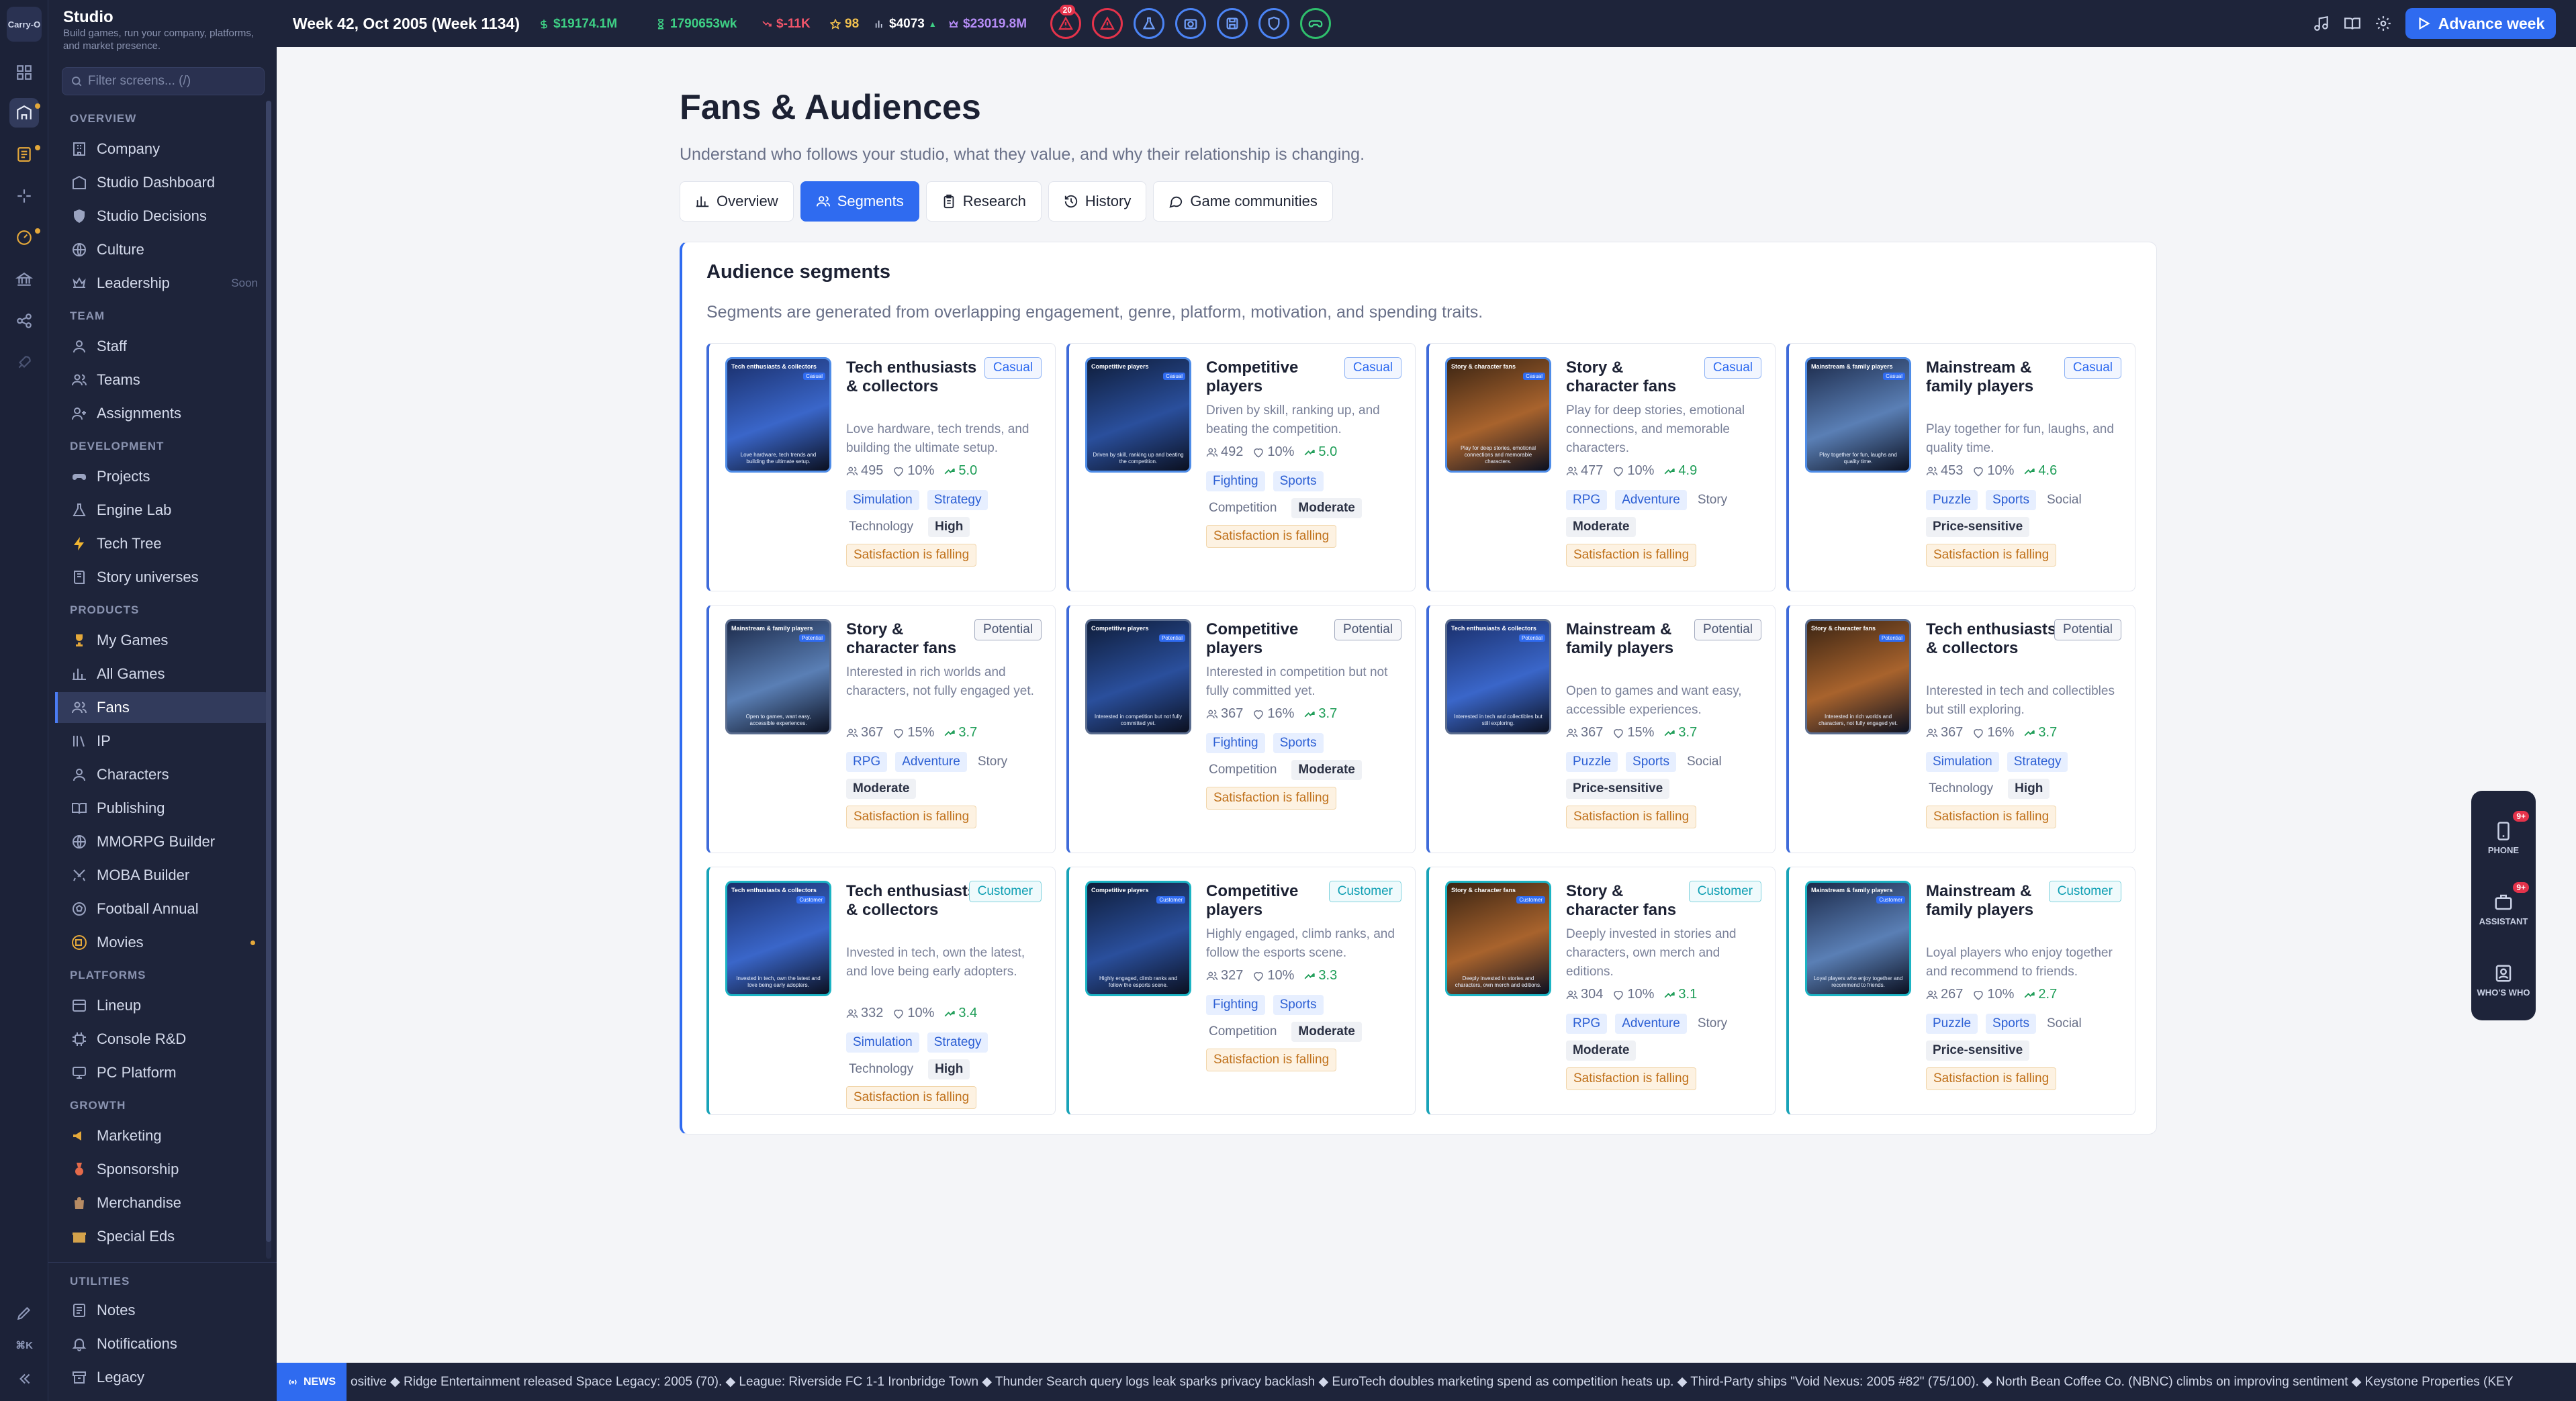 The height and width of the screenshot is (1401, 2576). I want to click on assistant-button: ASSISTANT 9+, so click(2503, 909).